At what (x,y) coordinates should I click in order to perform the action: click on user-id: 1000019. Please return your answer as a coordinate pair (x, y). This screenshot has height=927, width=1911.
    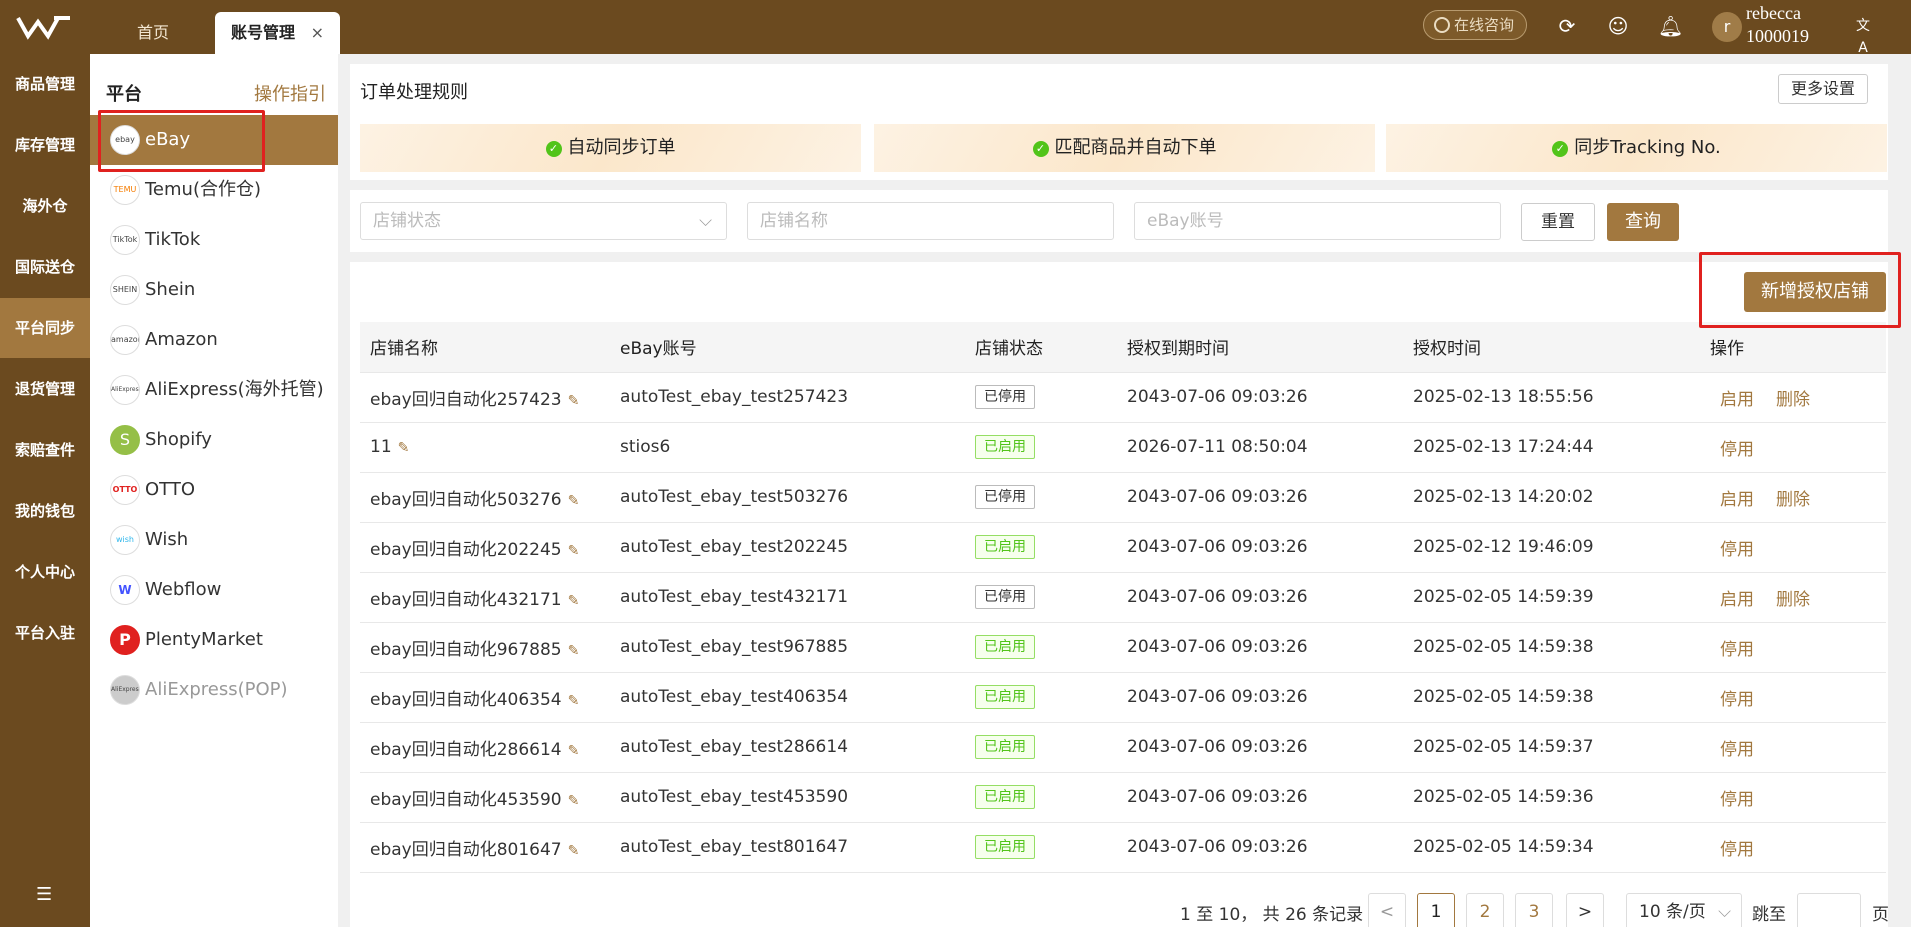
    Looking at the image, I should click on (1777, 36).